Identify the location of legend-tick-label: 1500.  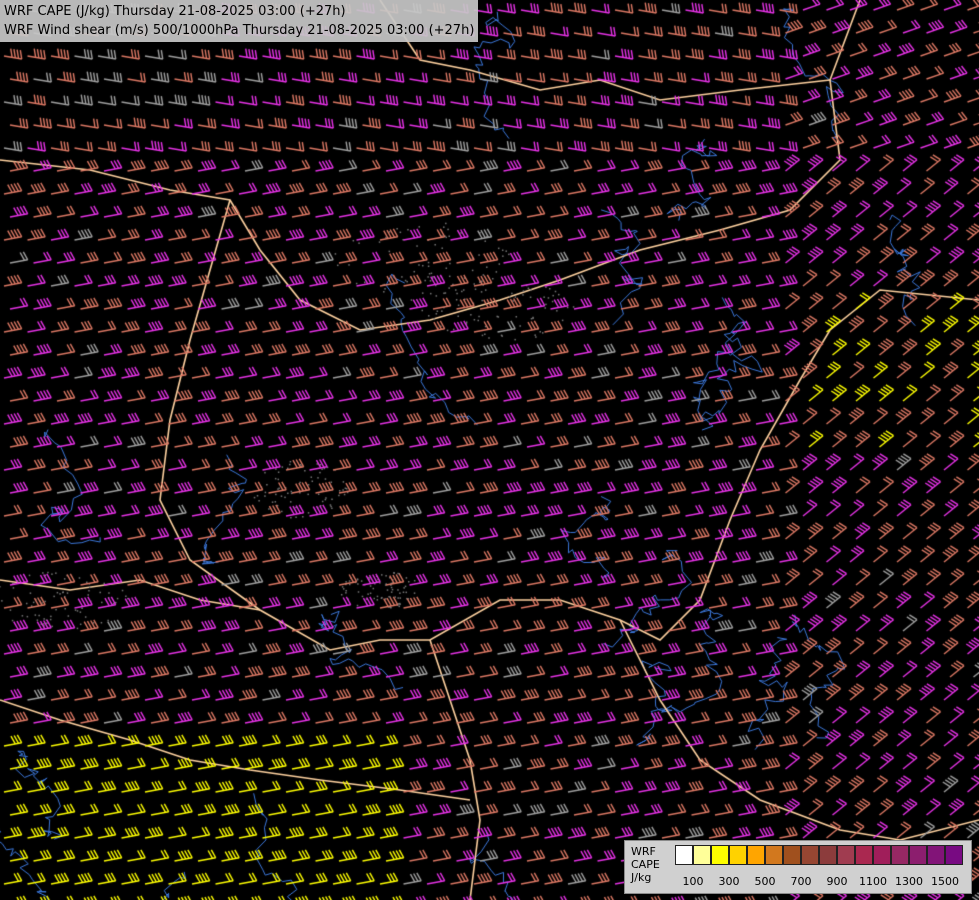
(945, 881).